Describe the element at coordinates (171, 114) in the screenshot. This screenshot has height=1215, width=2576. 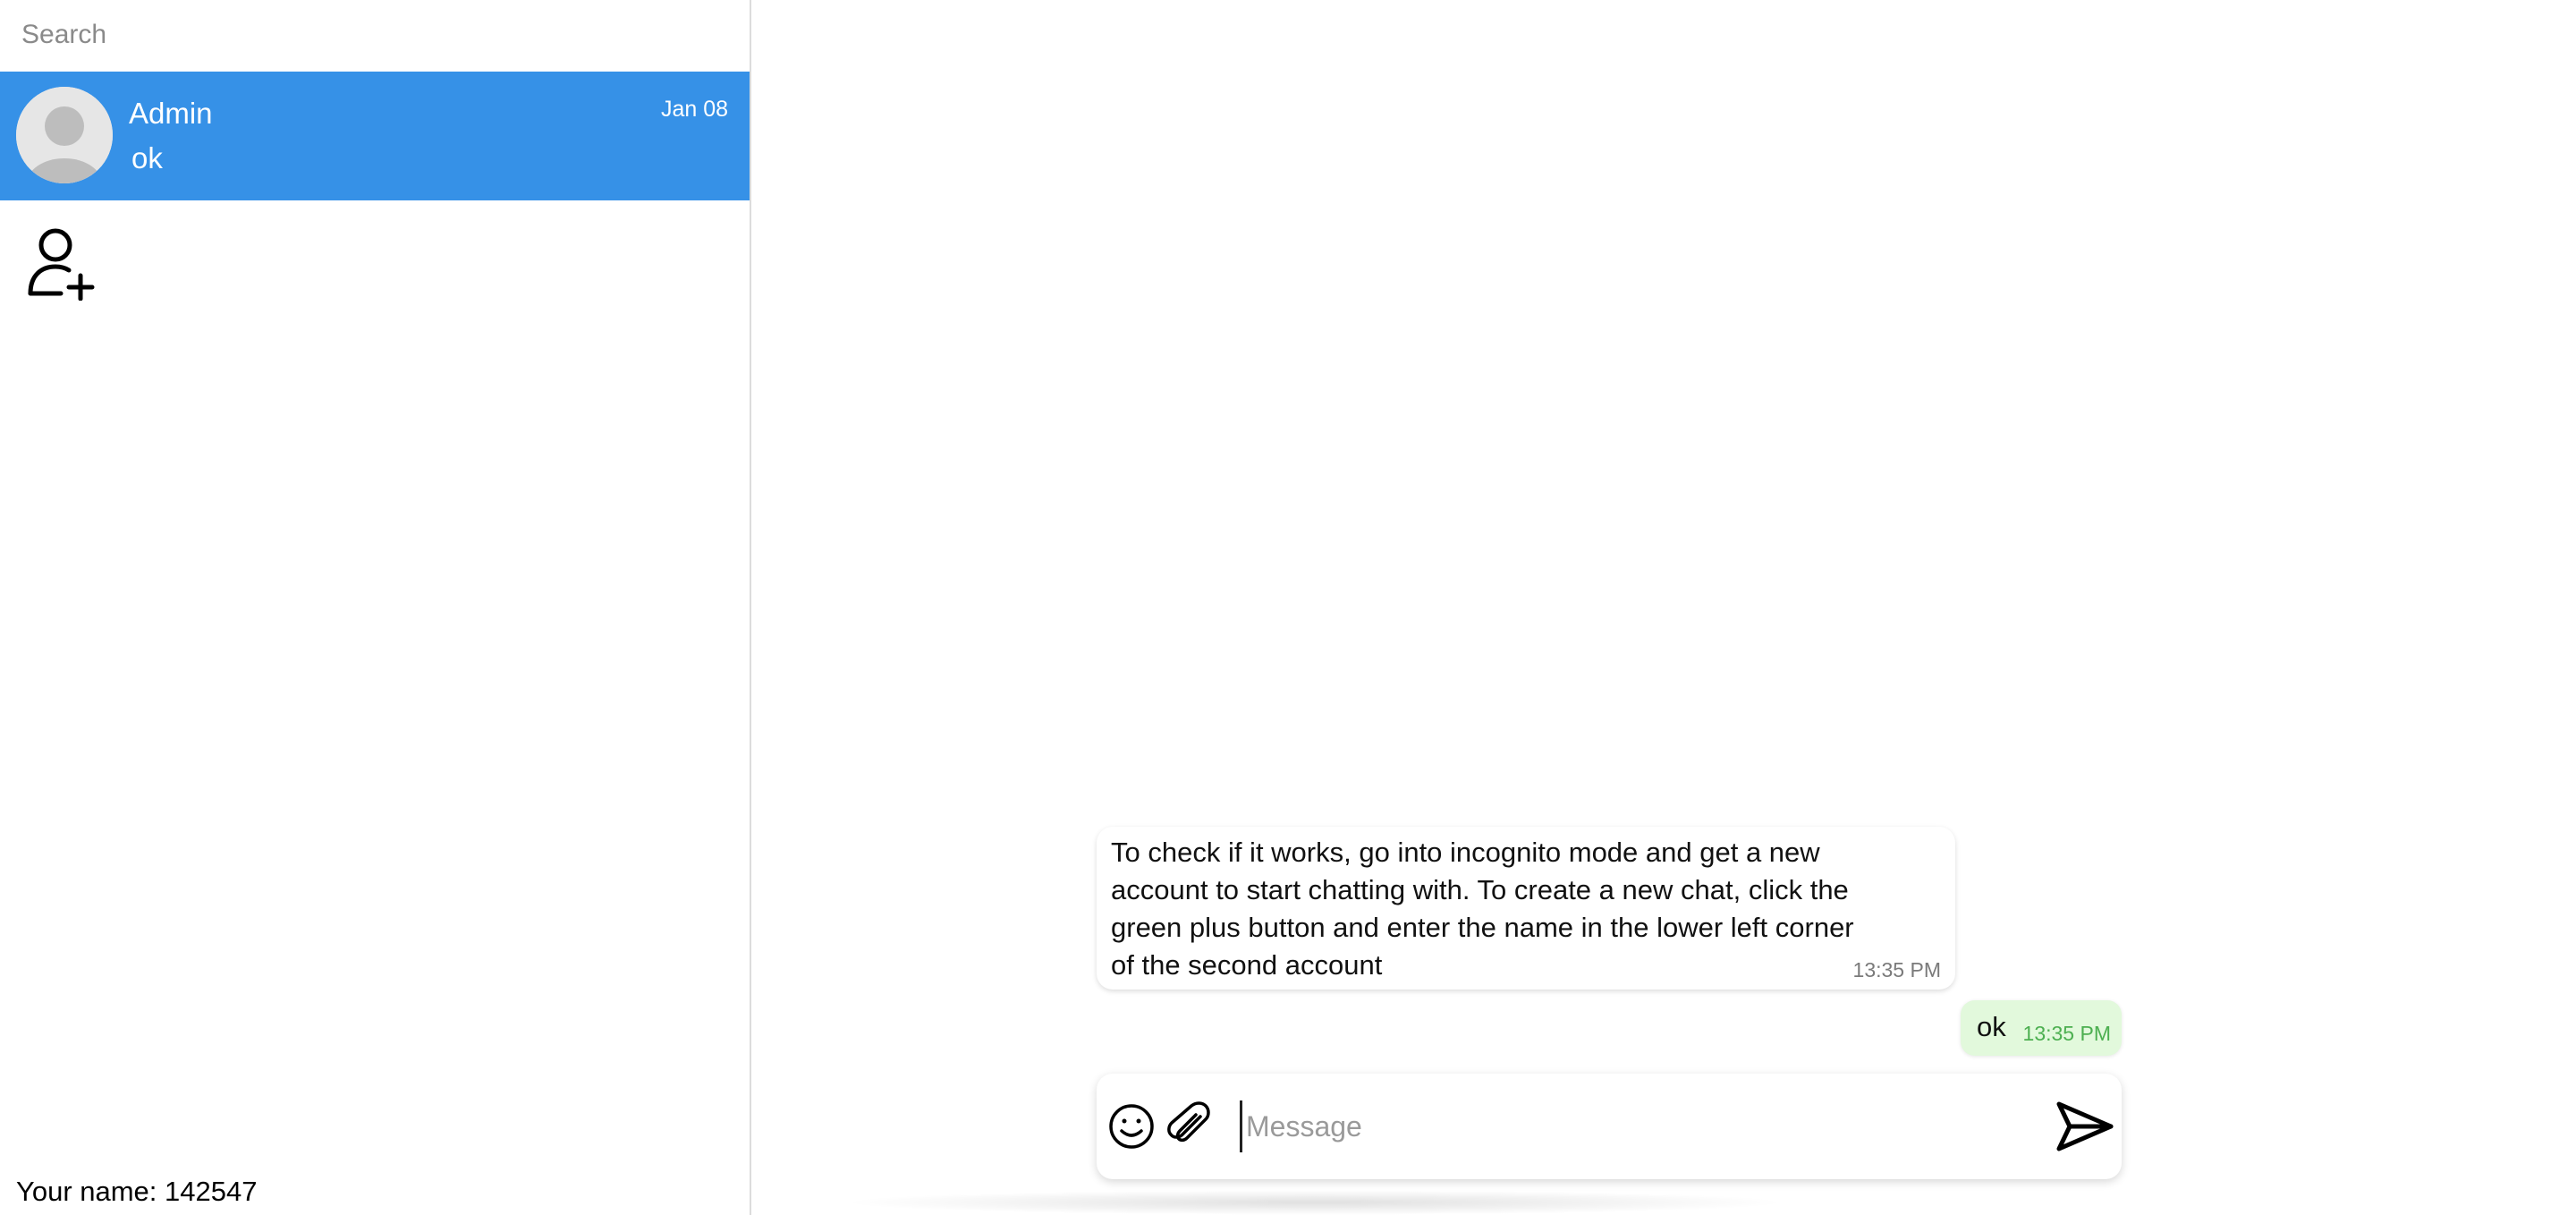
I see `chat-name: Admin` at that location.